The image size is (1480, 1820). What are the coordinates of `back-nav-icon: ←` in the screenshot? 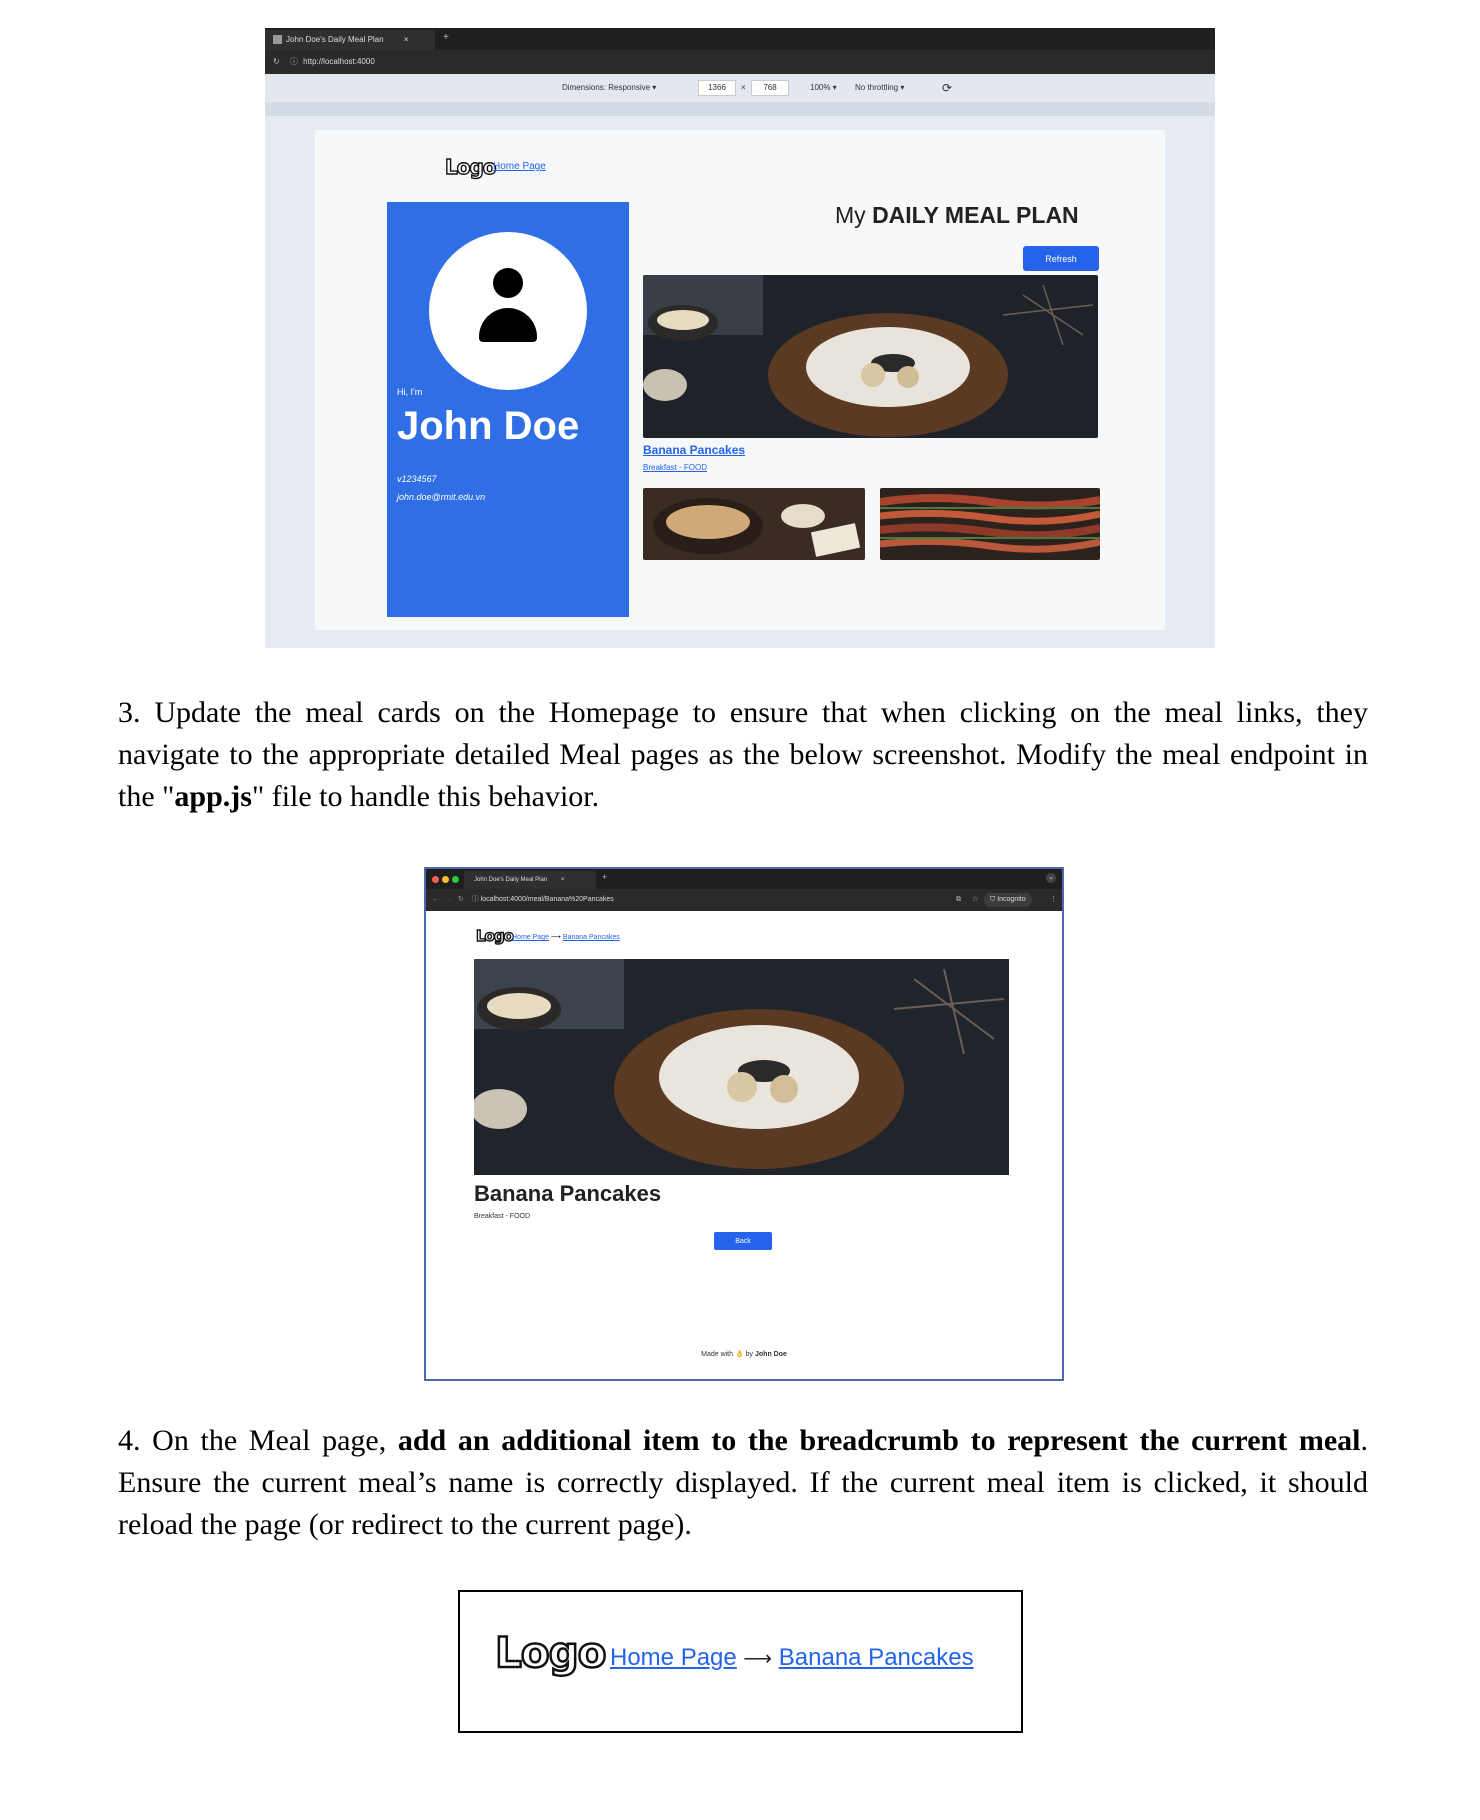 It's located at (435, 899).